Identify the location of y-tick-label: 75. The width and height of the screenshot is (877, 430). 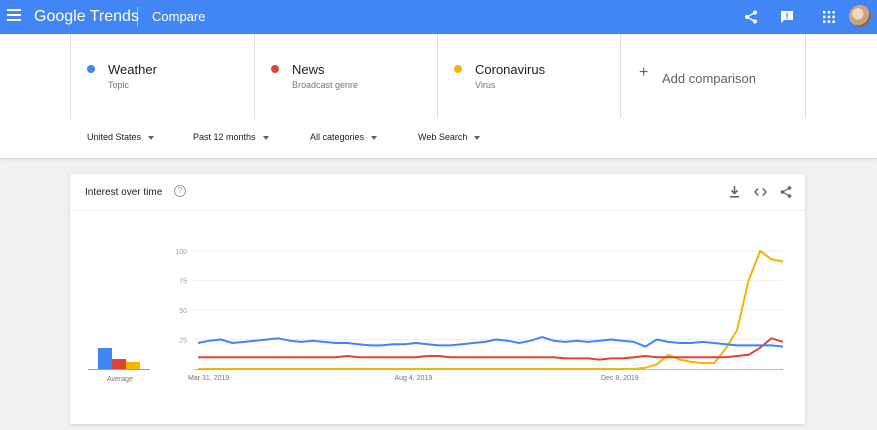
(183, 282).